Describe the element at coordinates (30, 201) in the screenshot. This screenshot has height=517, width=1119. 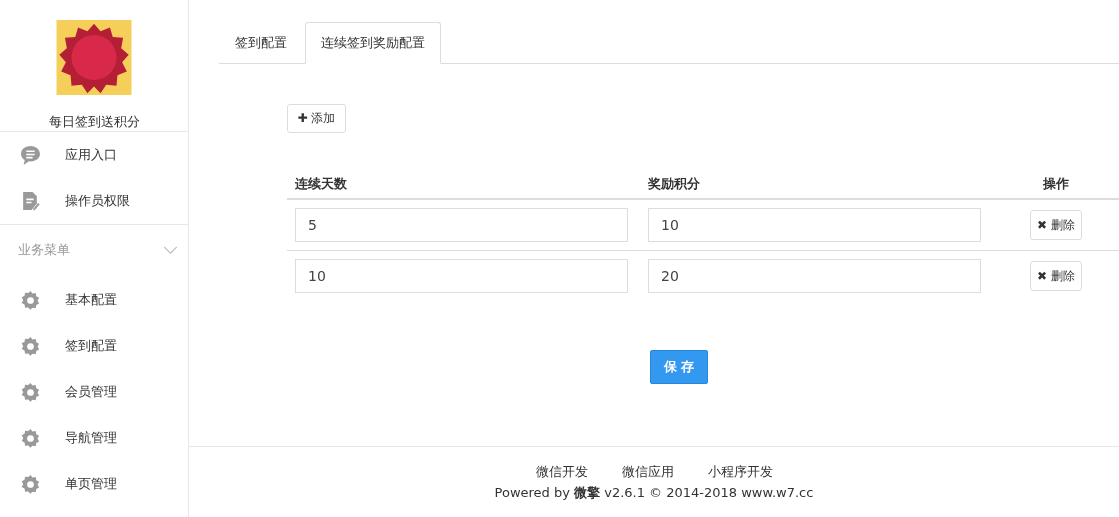
I see `document-edit-icon` at that location.